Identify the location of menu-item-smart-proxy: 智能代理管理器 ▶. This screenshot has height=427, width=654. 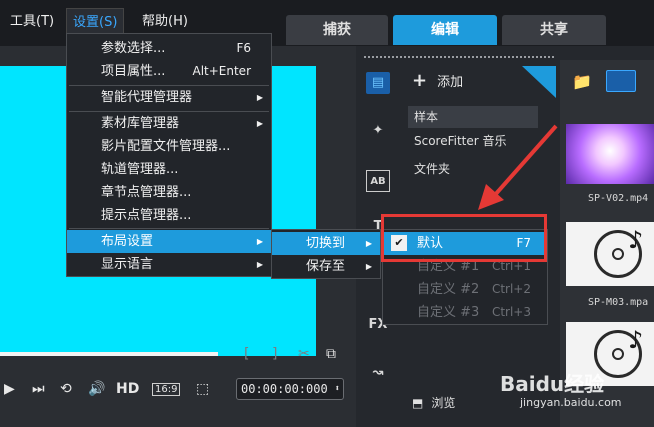
(169, 97).